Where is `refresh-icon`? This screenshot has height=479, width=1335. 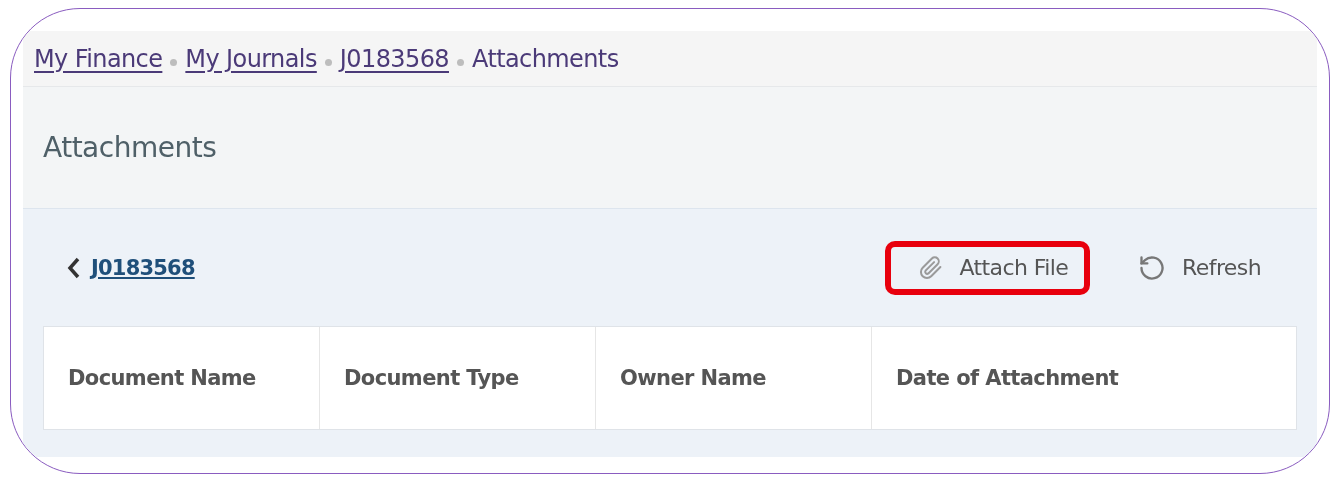 refresh-icon is located at coordinates (1152, 267).